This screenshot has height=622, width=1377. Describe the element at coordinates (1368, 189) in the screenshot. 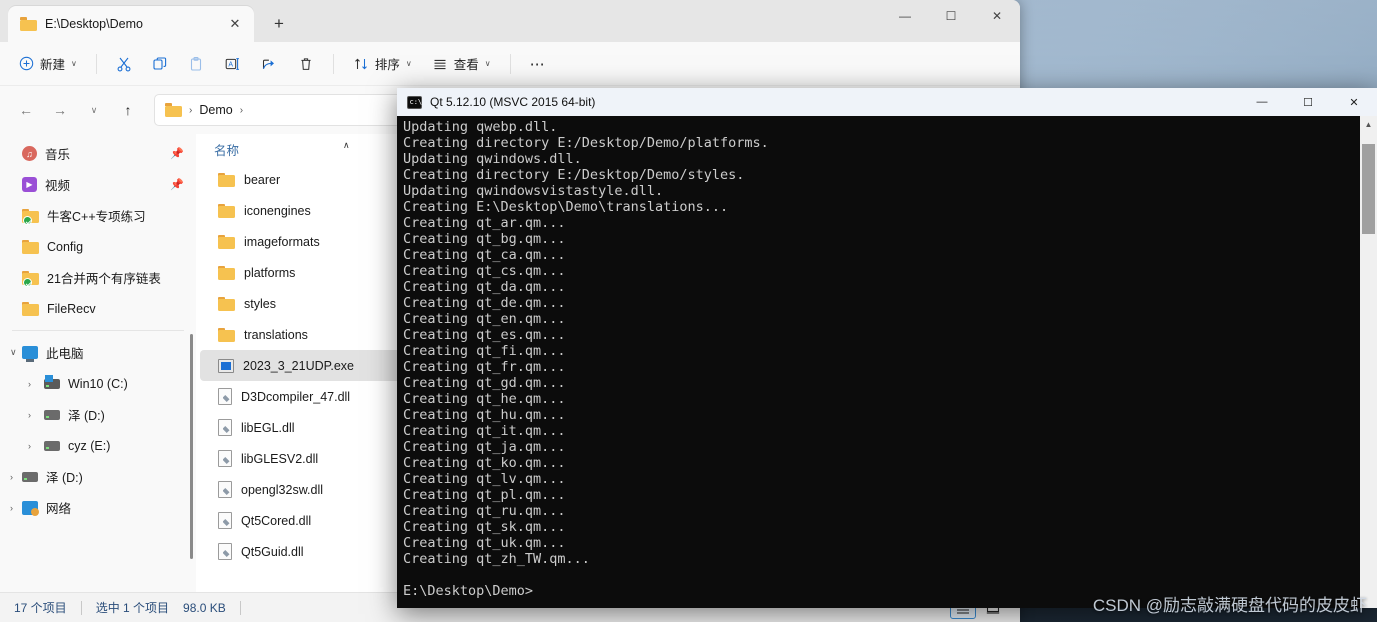

I see `scrollbar-thumb` at that location.